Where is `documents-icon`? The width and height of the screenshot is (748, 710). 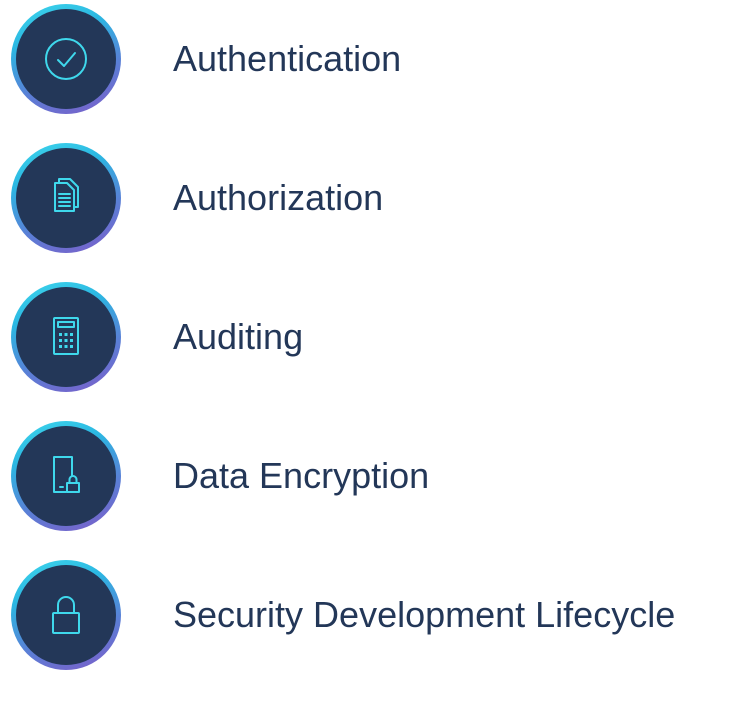 documents-icon is located at coordinates (66, 195).